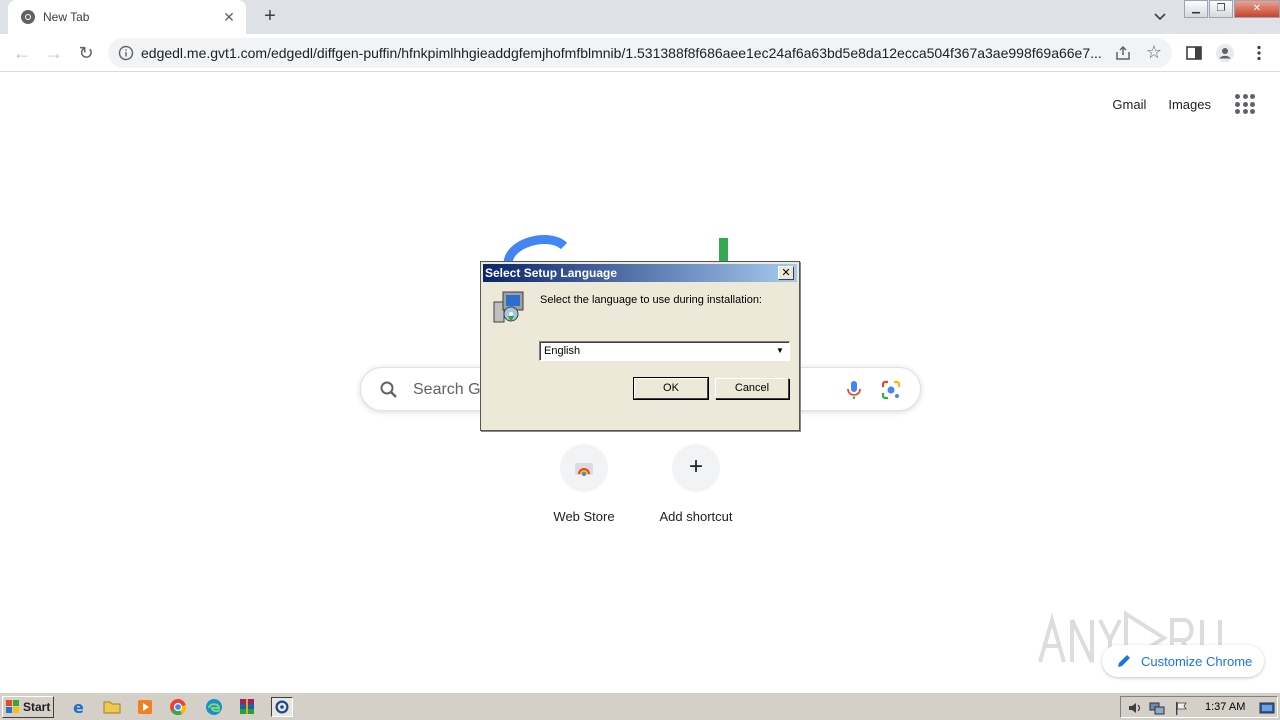 The image size is (1280, 720). Describe the element at coordinates (214, 707) in the screenshot. I see `edge-icon` at that location.